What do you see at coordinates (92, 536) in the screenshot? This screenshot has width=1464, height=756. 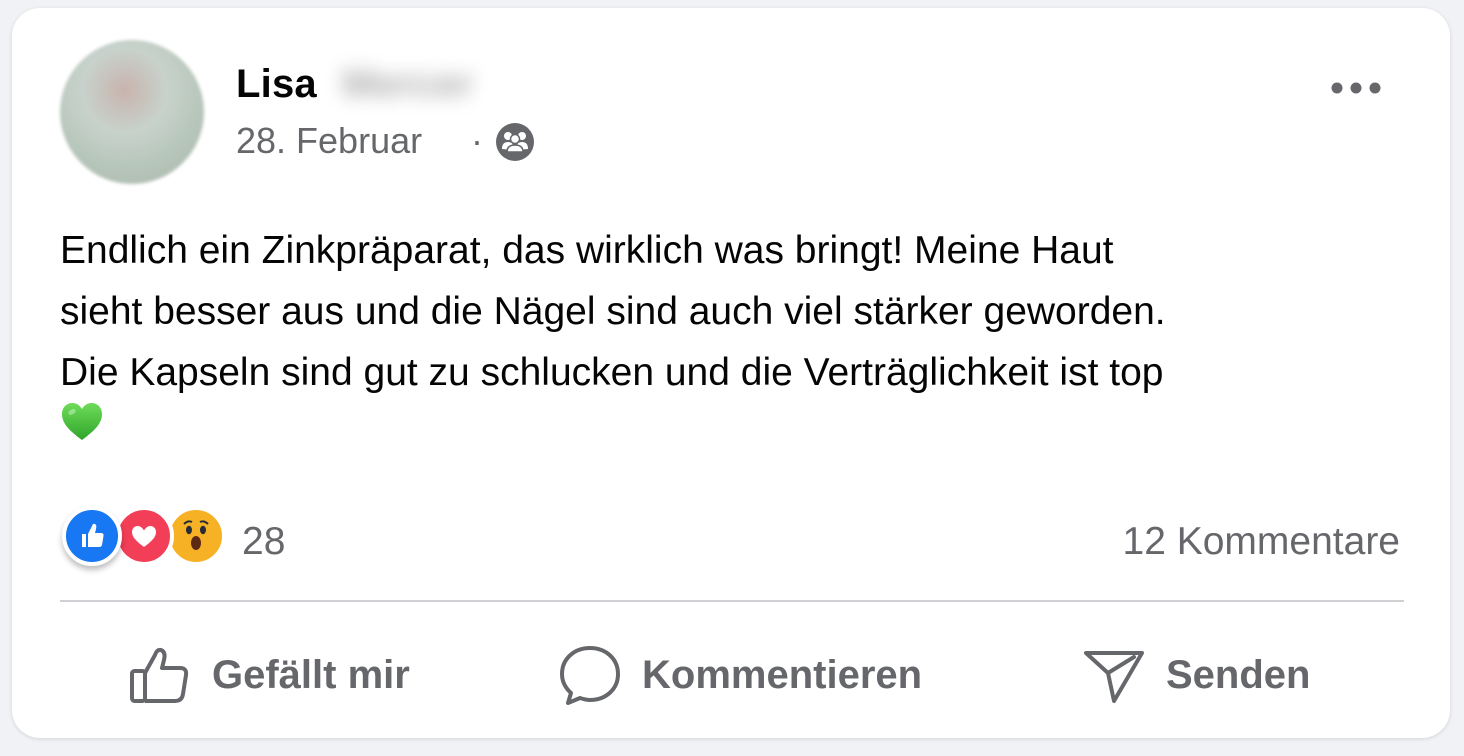 I see `like-reaction-icon` at bounding box center [92, 536].